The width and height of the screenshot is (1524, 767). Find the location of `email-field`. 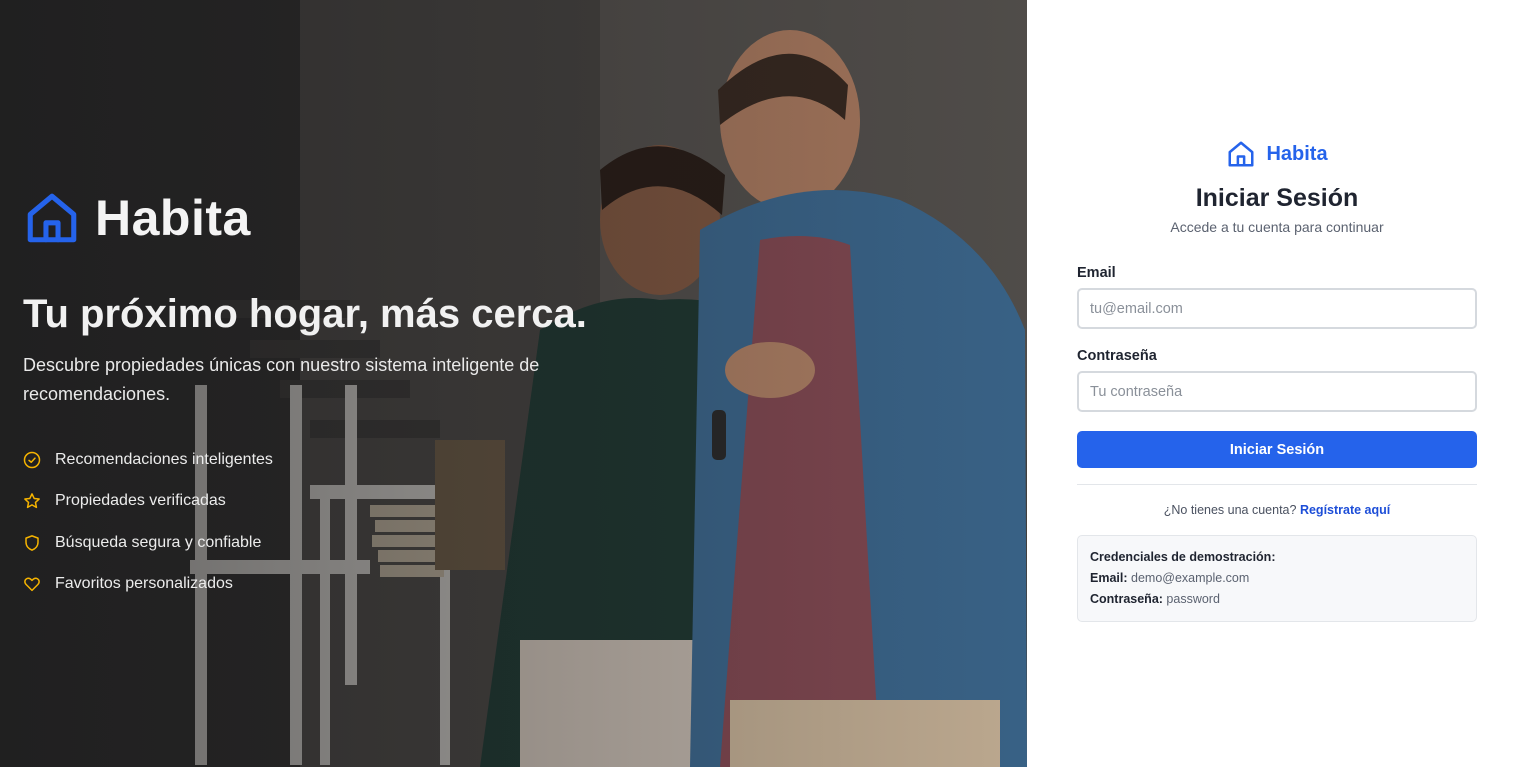

email-field is located at coordinates (1277, 308).